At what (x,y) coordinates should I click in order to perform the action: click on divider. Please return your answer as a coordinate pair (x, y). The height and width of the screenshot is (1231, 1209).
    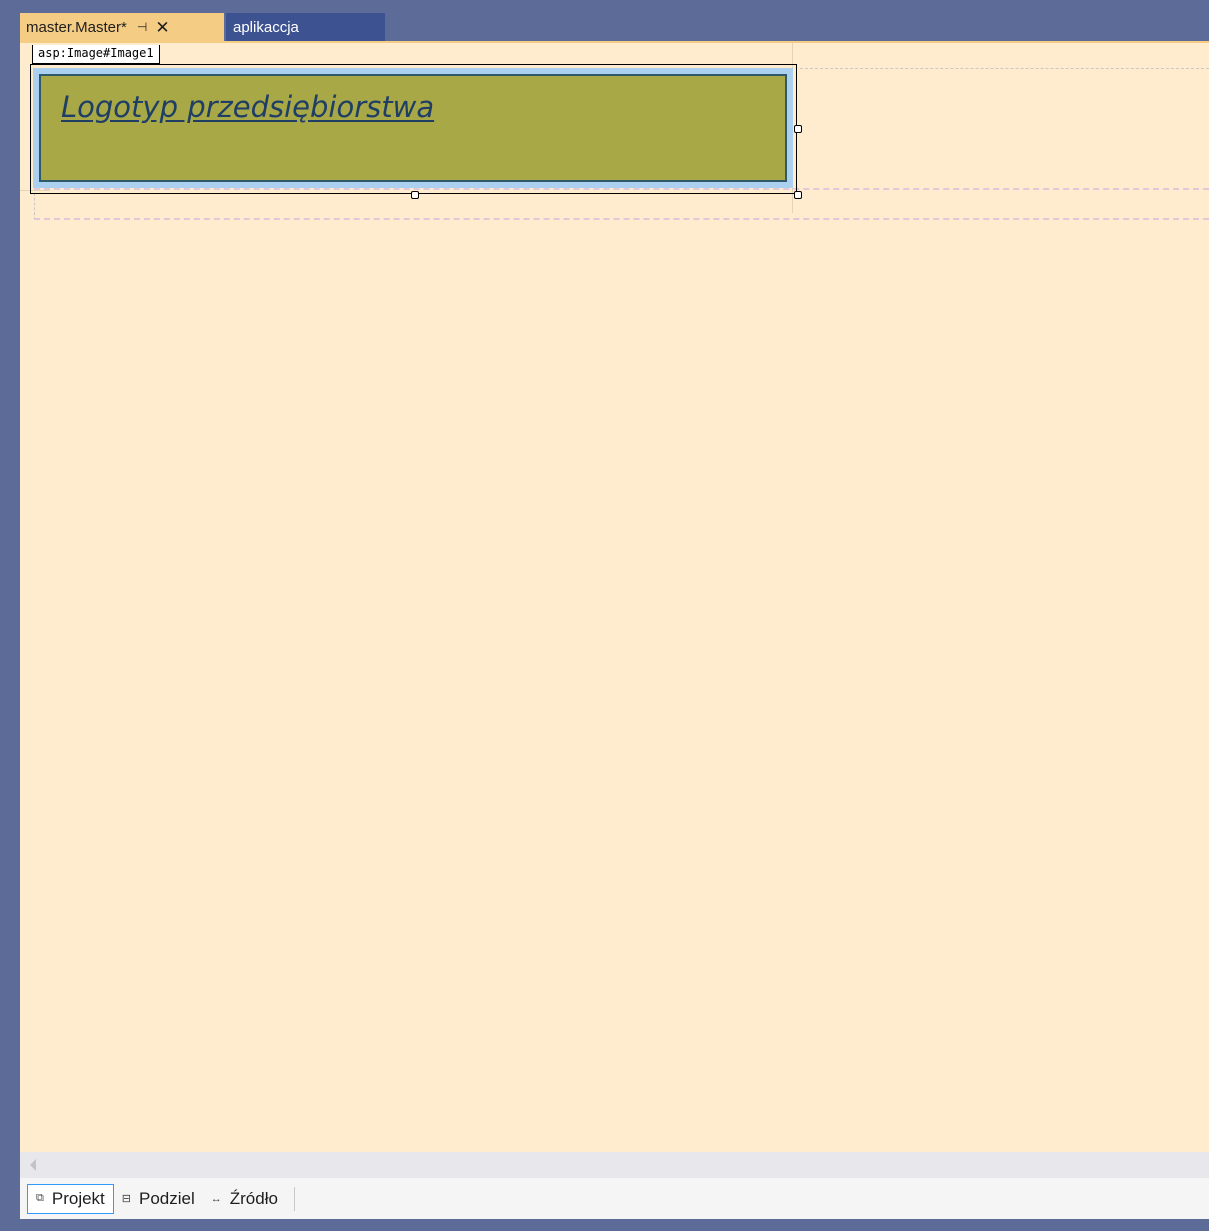
    Looking at the image, I should click on (294, 1198).